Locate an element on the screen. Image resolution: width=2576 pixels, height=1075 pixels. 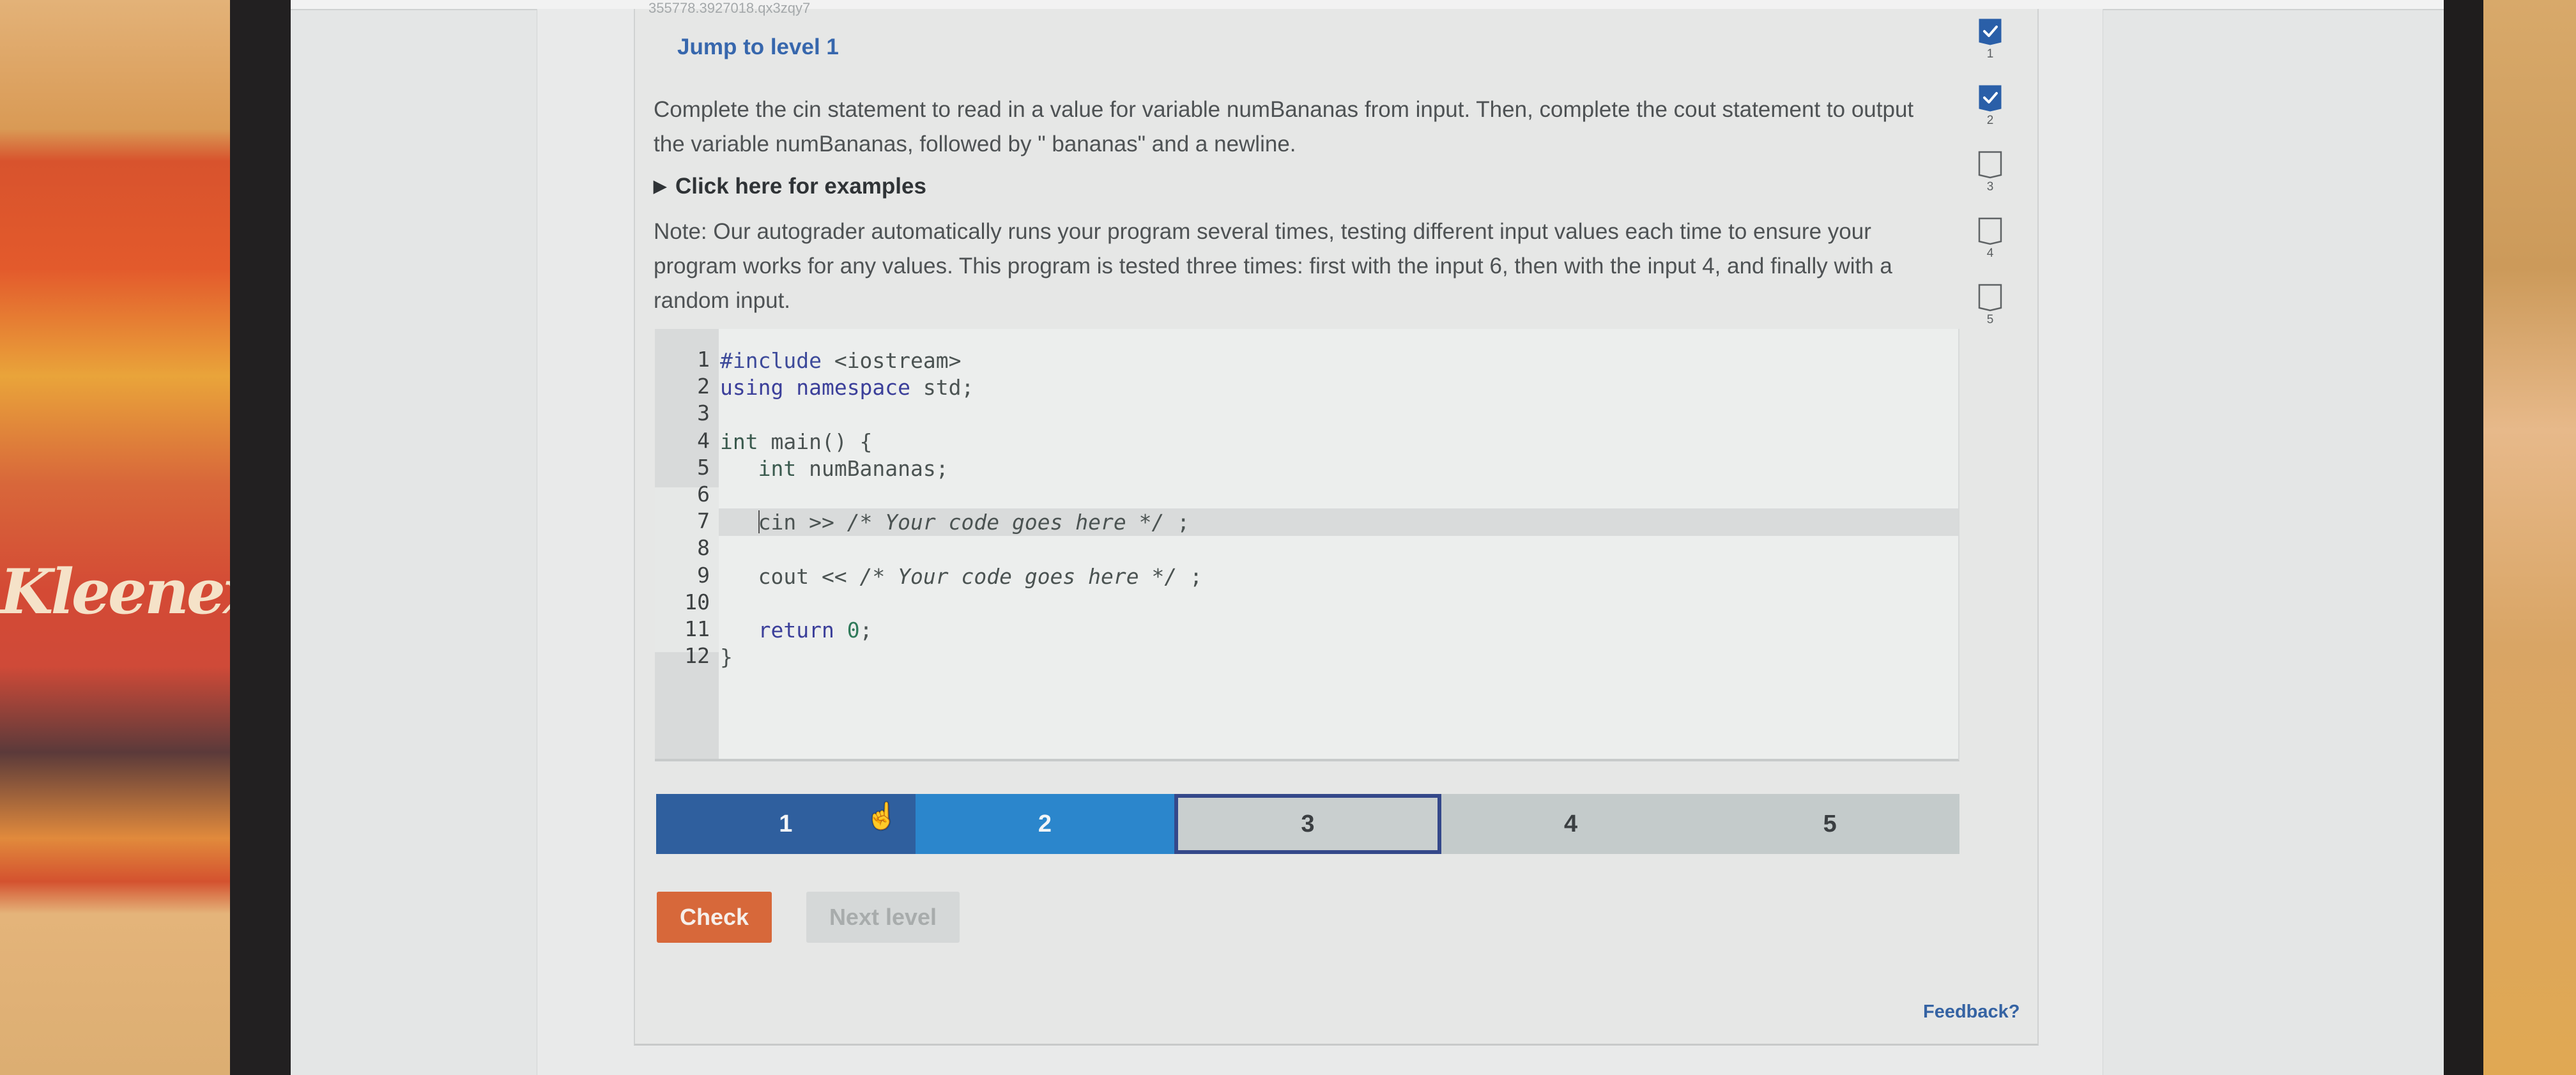
code-line: 4 int main() { is located at coordinates (1306, 441).